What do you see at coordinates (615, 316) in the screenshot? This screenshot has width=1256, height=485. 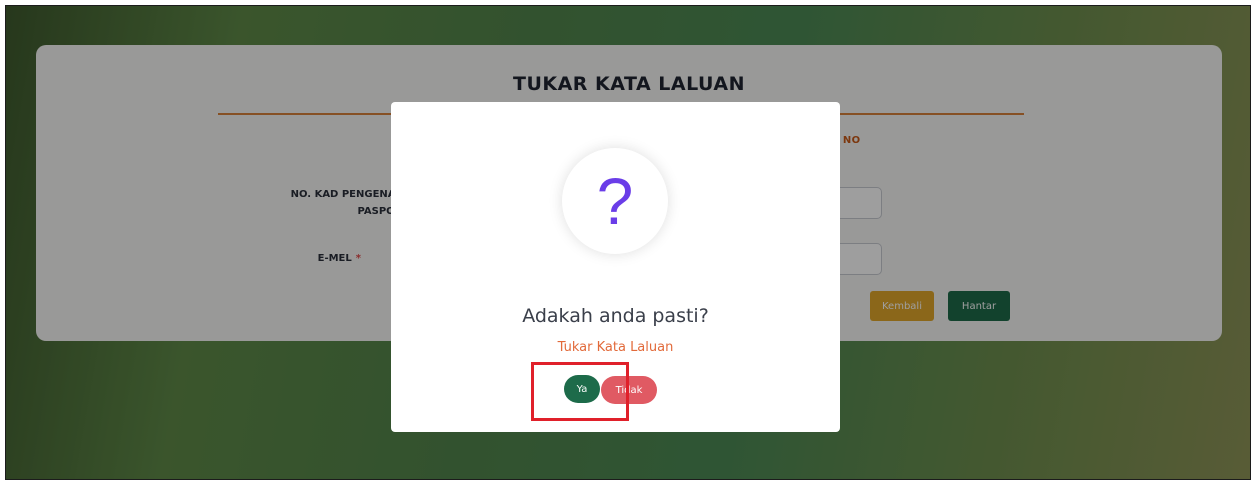 I see `dialog-title: Adakah anda pasti?` at bounding box center [615, 316].